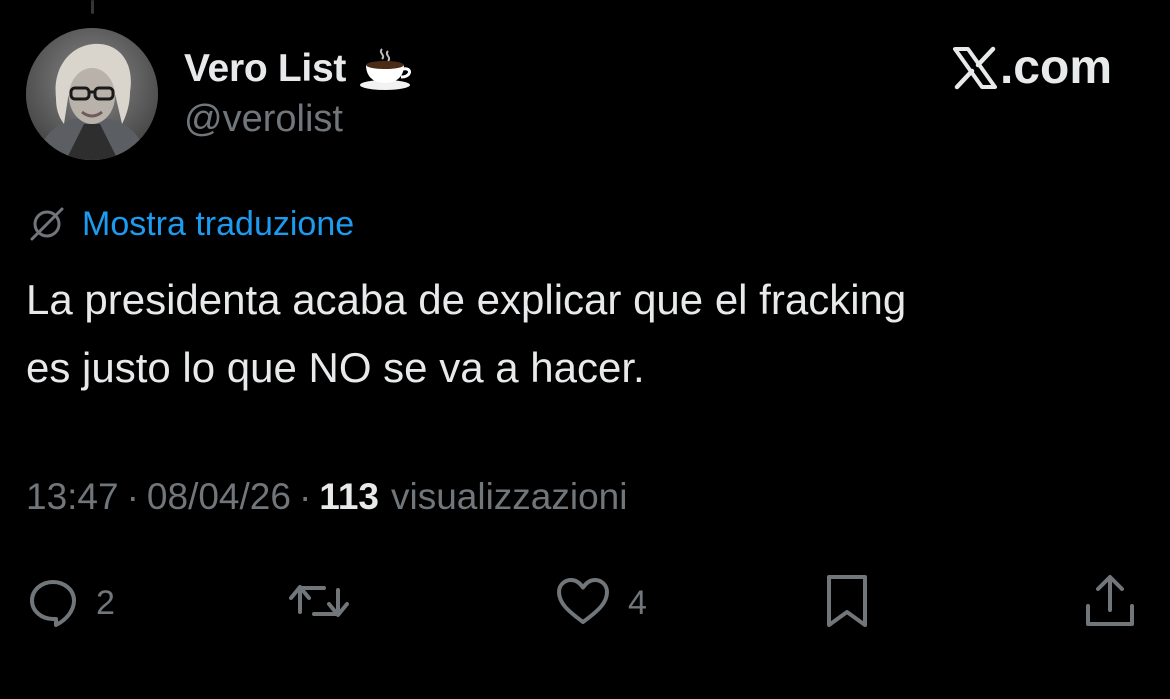 The height and width of the screenshot is (699, 1170). I want to click on reply-button: 2, so click(70, 603).